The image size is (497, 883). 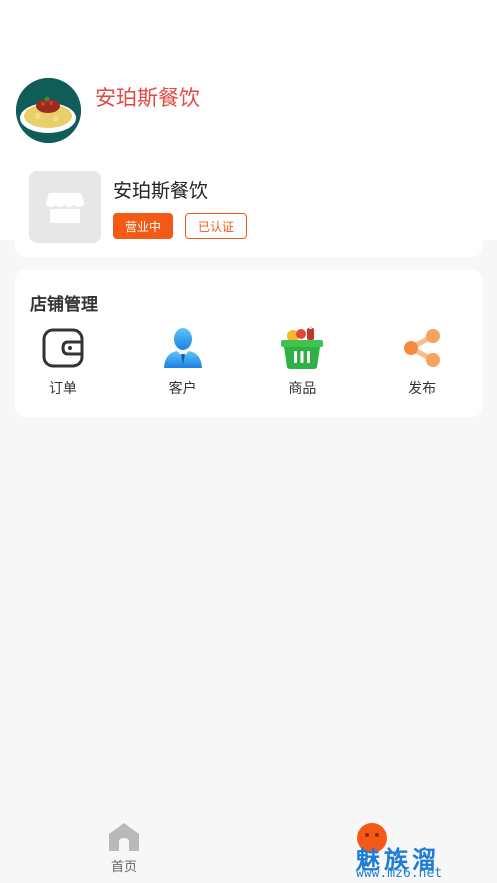 I want to click on shop-card: 安珀斯餐饮 营业中 已认证, so click(x=248, y=208).